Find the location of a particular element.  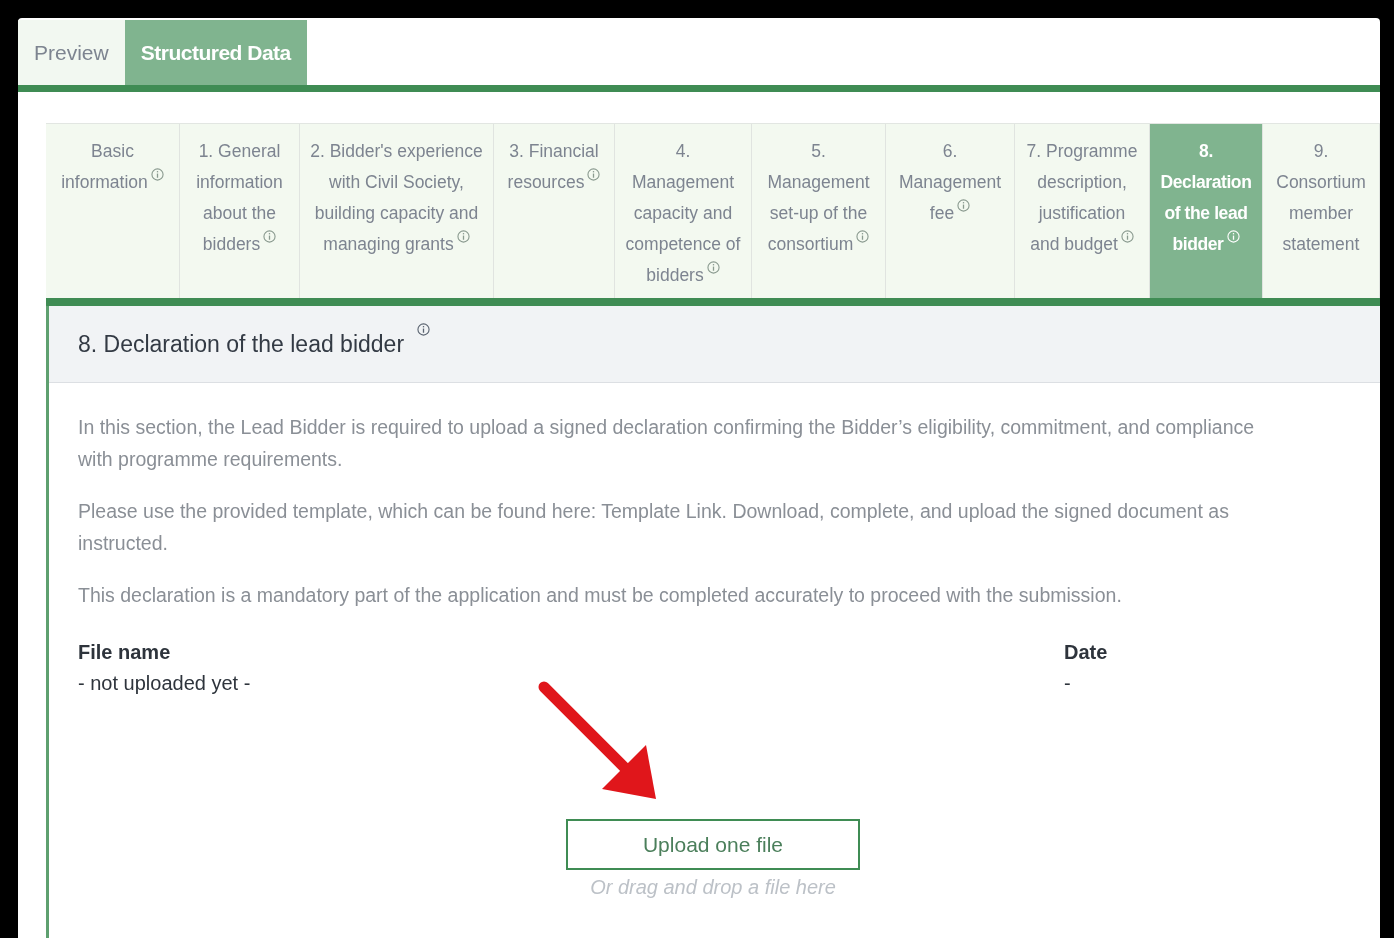

table-cell-text: - is located at coordinates (1068, 683).